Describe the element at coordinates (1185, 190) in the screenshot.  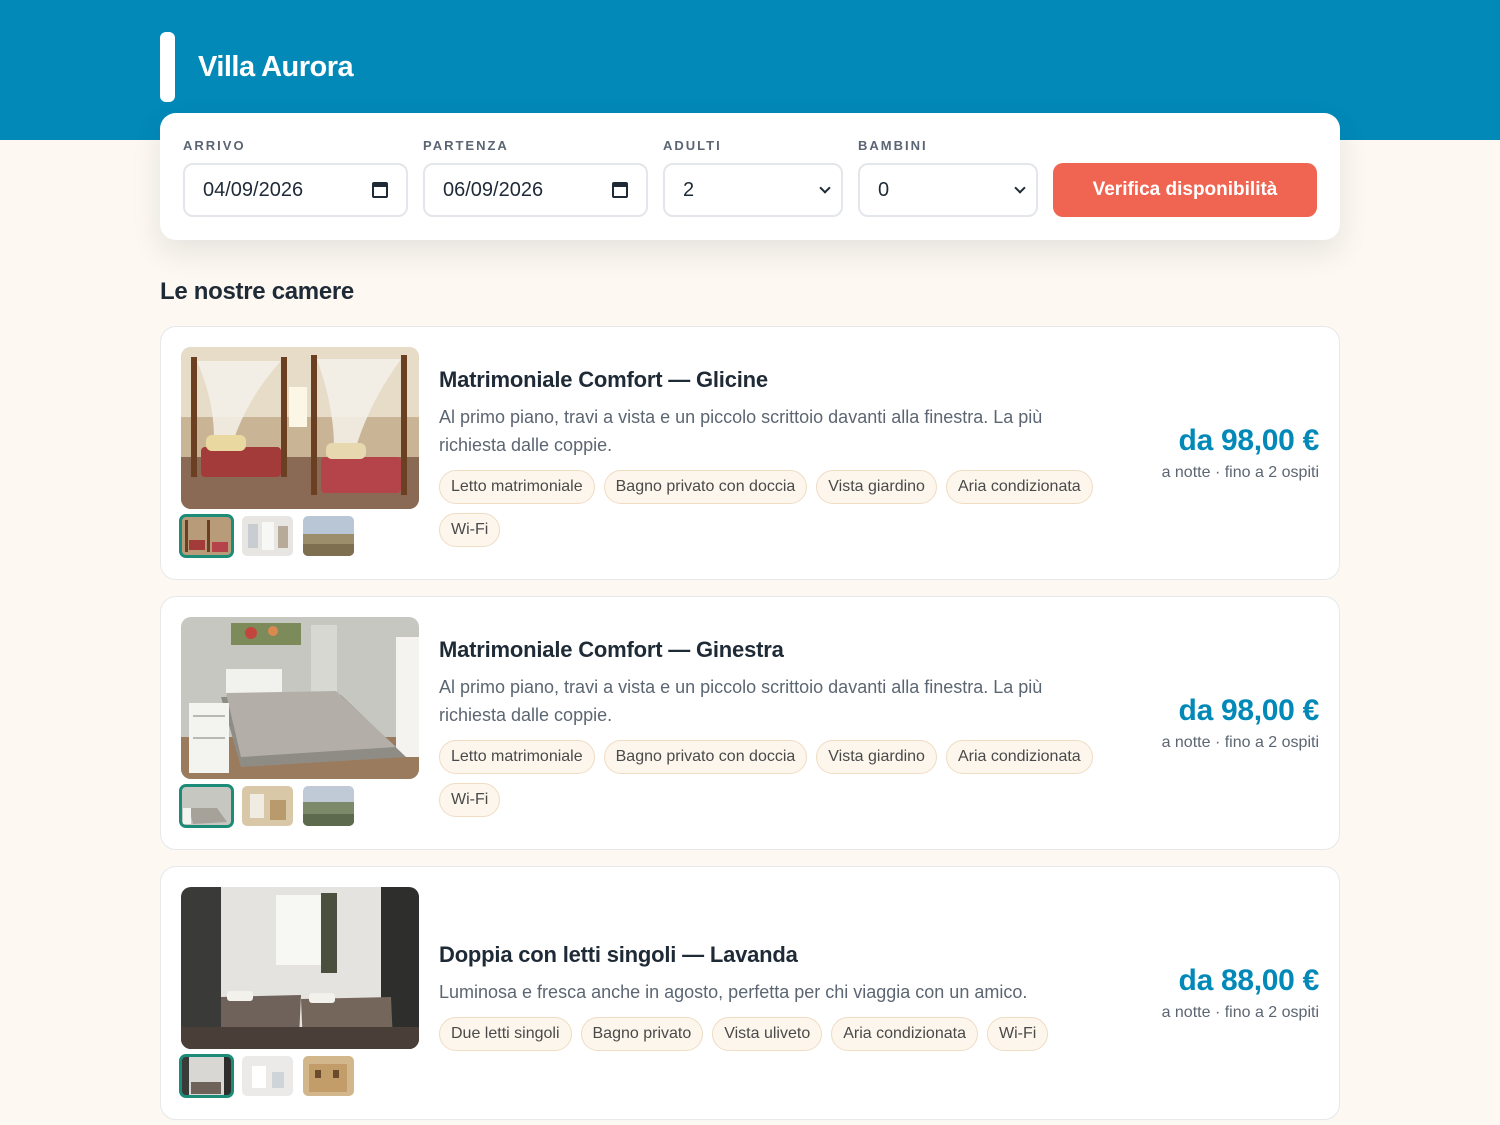
I see `check-availability-button: Verifica disponibilità` at that location.